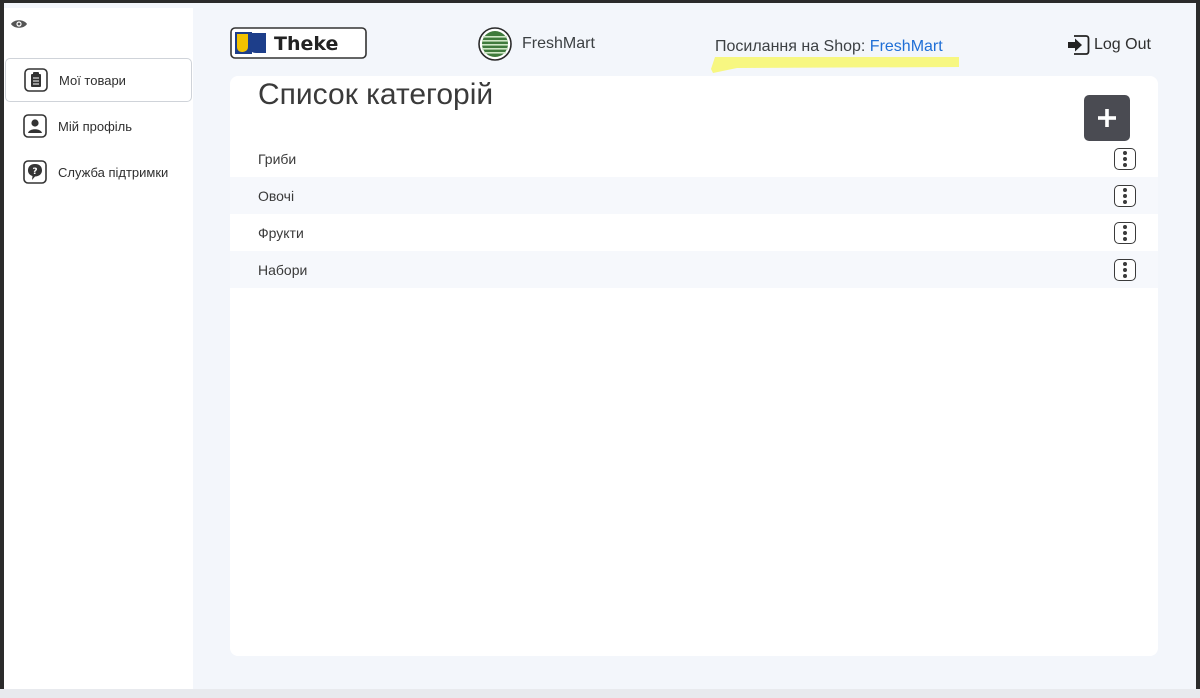  I want to click on page-title: Список категорій, so click(376, 94).